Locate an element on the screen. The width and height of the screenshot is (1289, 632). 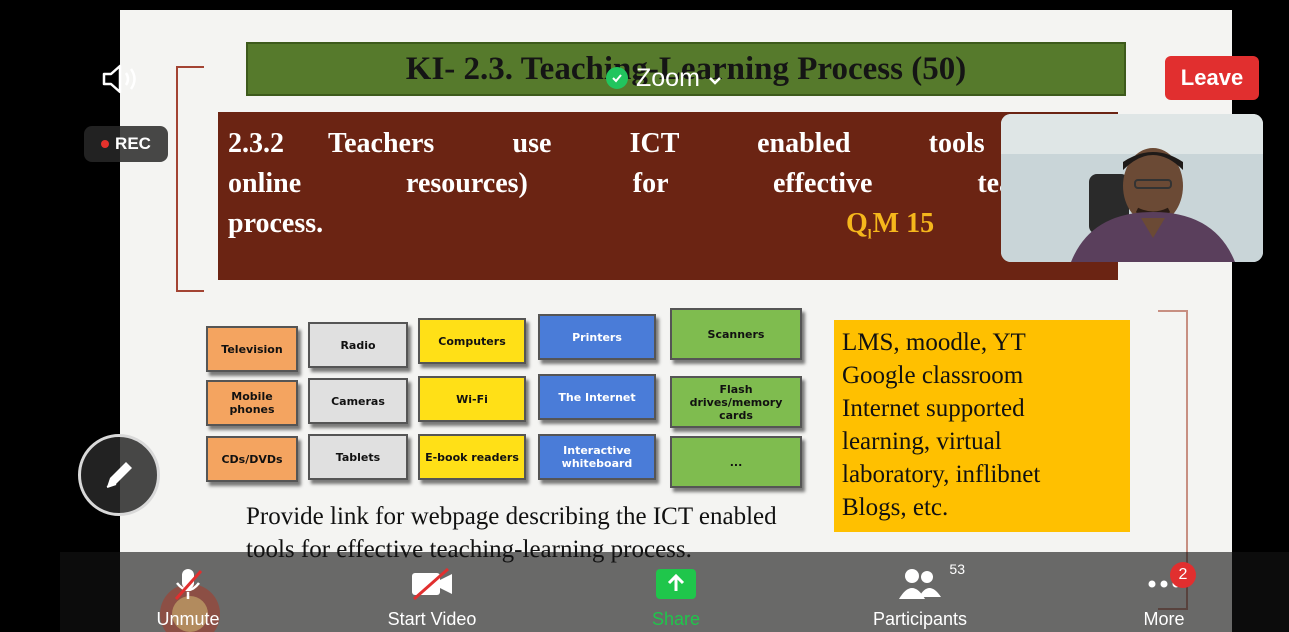
heading-line-3: process. is located at coordinates (276, 223).